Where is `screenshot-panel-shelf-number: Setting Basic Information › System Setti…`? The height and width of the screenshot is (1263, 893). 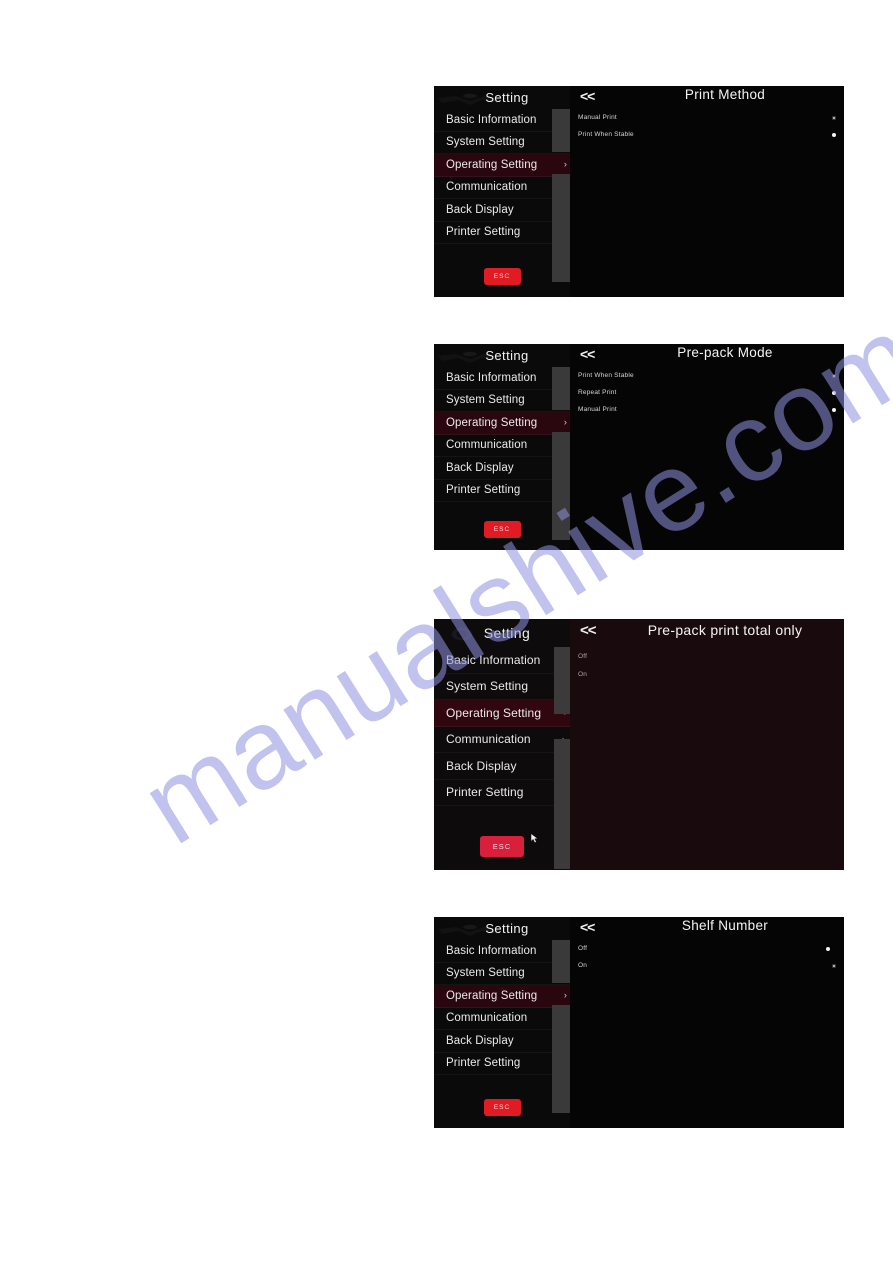 screenshot-panel-shelf-number: Setting Basic Information › System Setti… is located at coordinates (639, 1022).